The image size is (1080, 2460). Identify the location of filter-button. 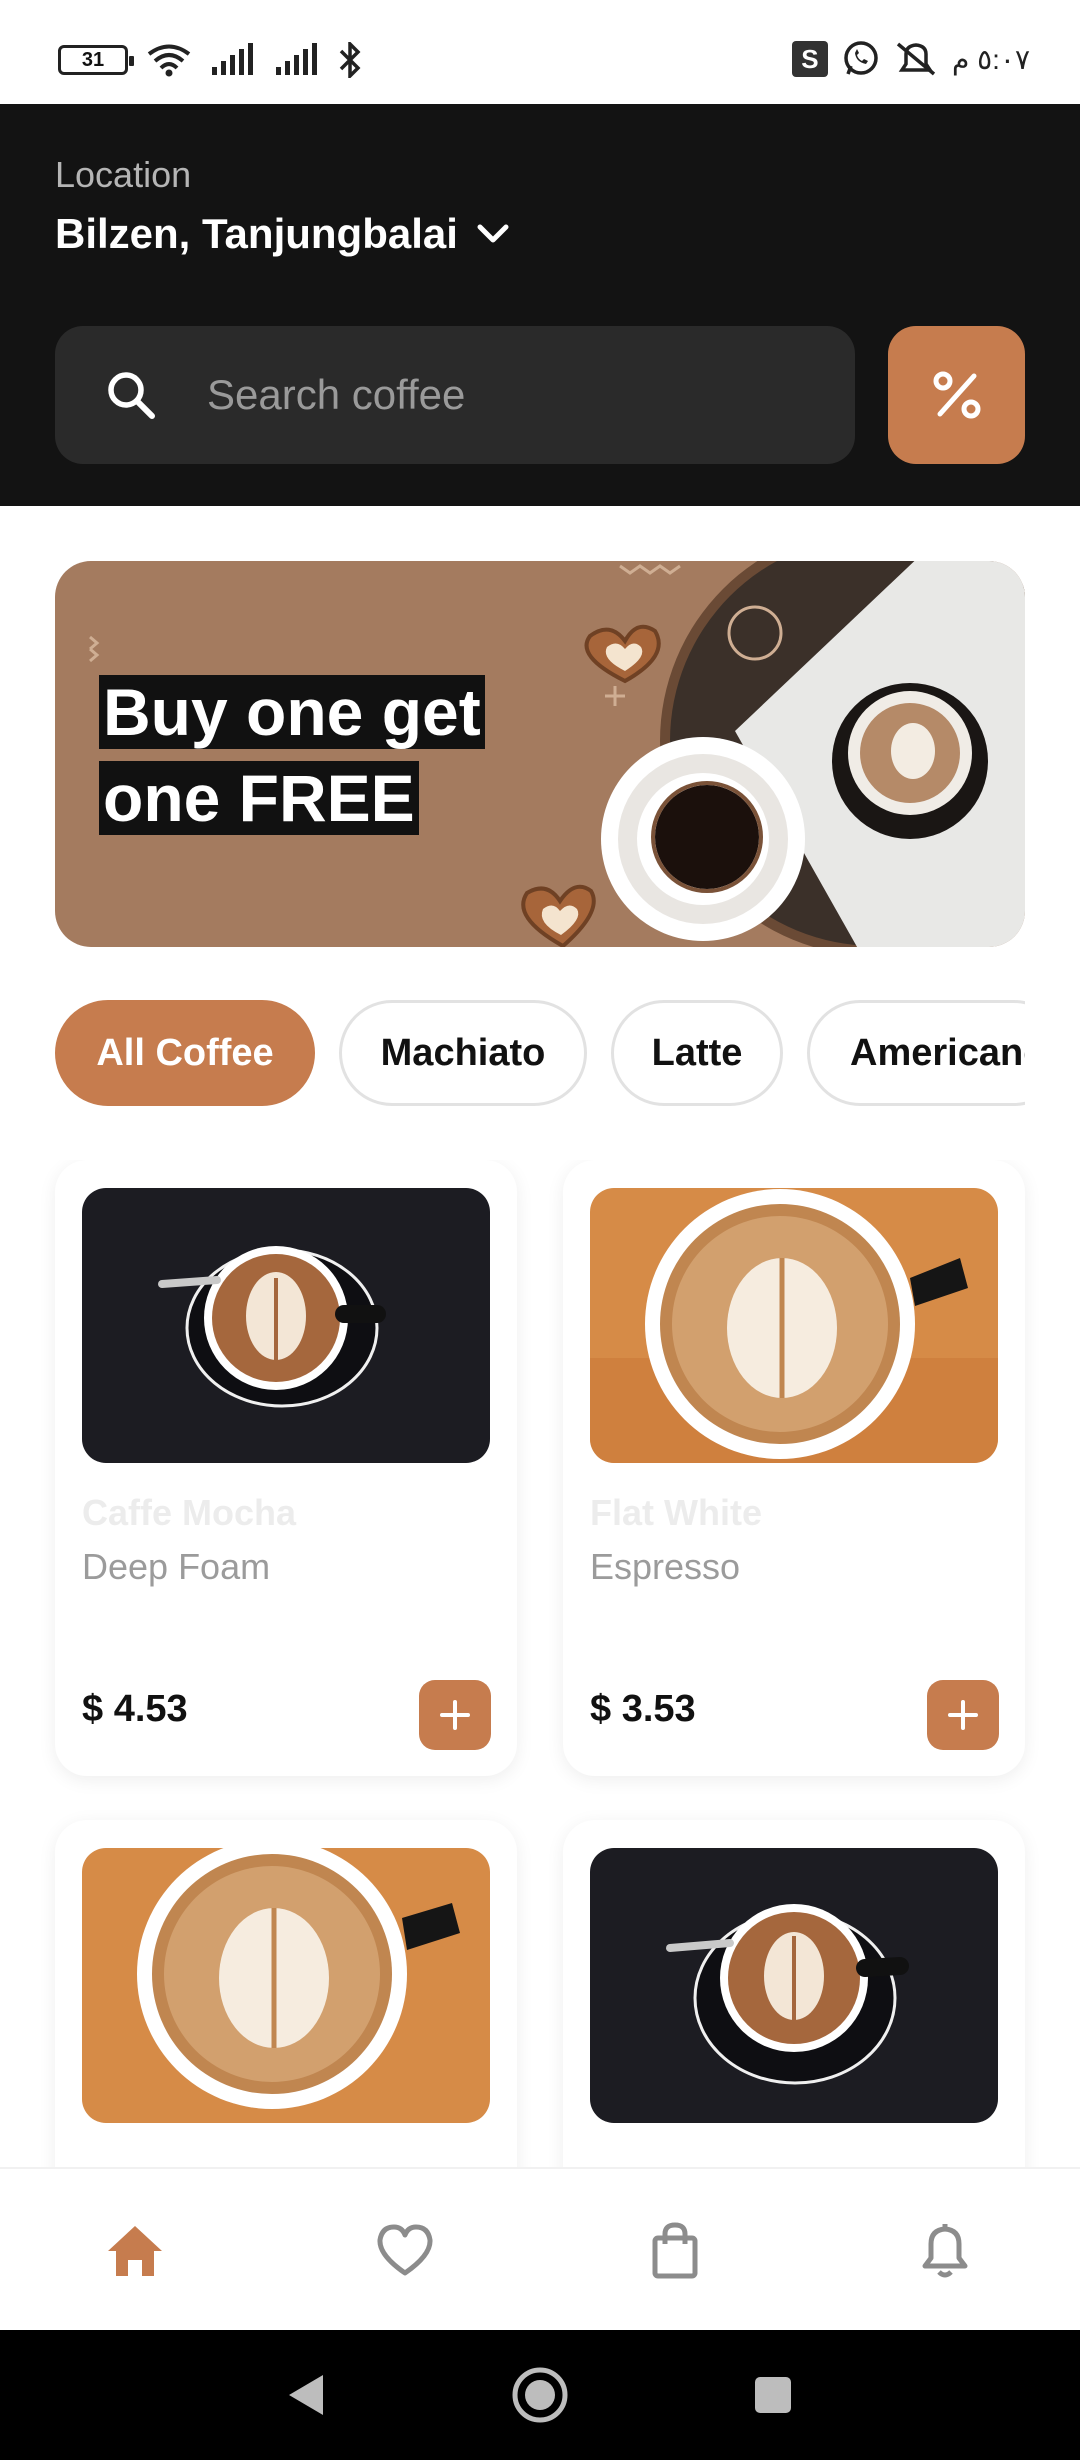
(956, 395).